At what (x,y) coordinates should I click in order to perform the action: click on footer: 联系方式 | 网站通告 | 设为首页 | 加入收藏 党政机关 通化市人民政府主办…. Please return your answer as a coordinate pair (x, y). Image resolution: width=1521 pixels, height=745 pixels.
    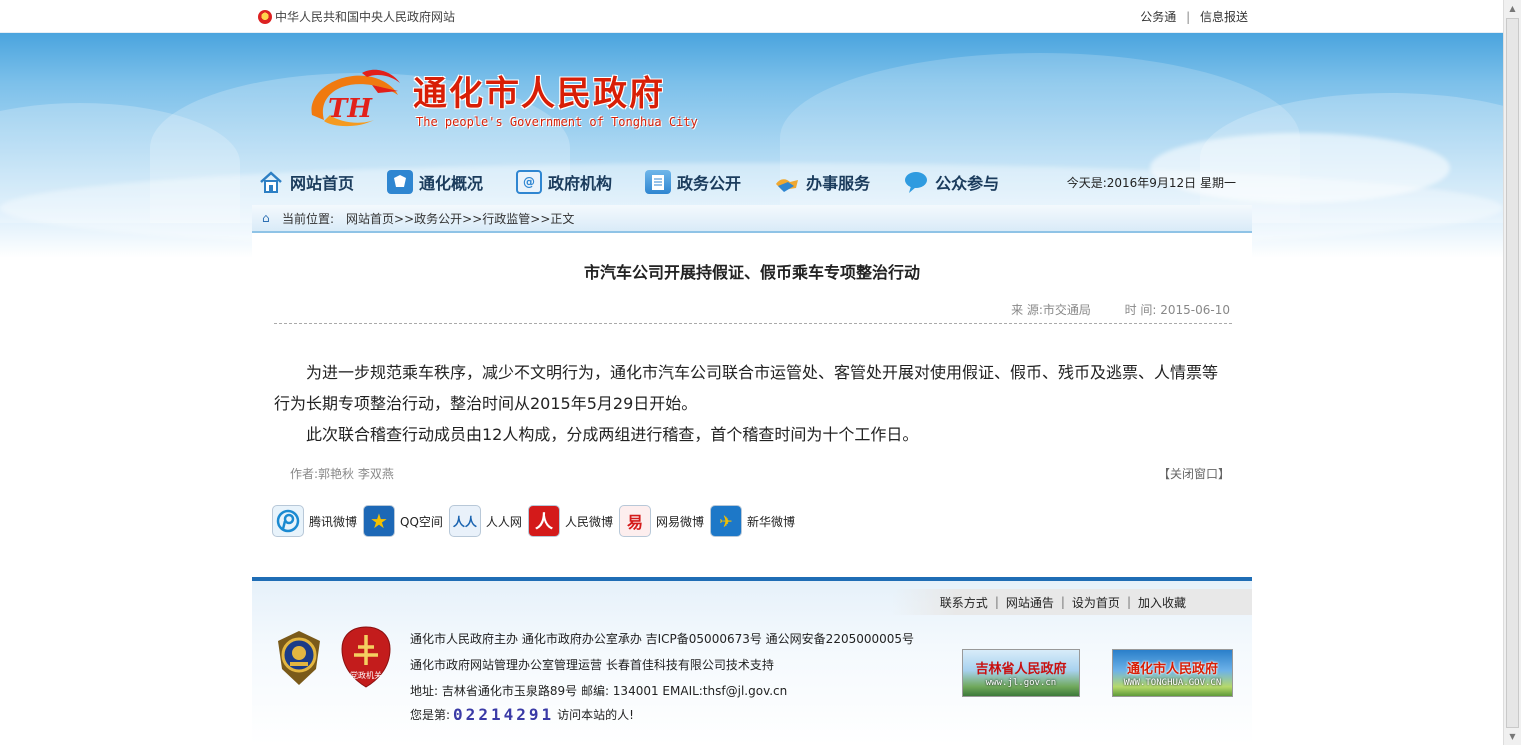
    Looking at the image, I should click on (752, 661).